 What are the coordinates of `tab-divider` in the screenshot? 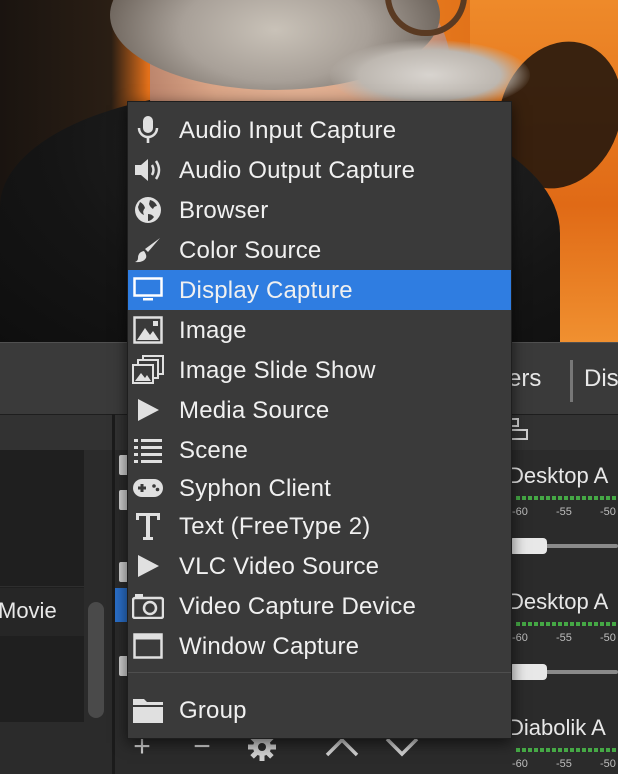 It's located at (571, 381).